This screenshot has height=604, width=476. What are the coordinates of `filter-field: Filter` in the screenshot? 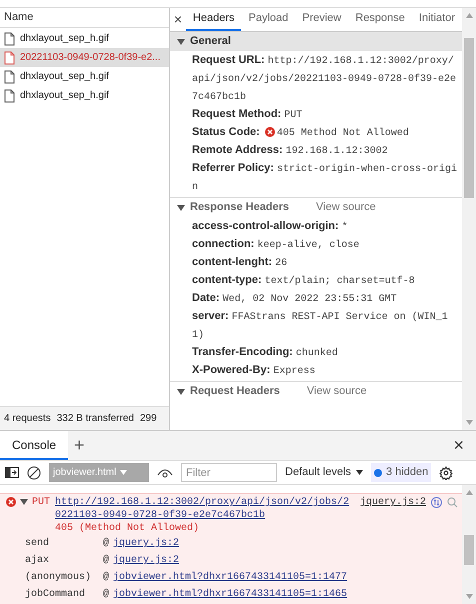 It's located at (229, 472).